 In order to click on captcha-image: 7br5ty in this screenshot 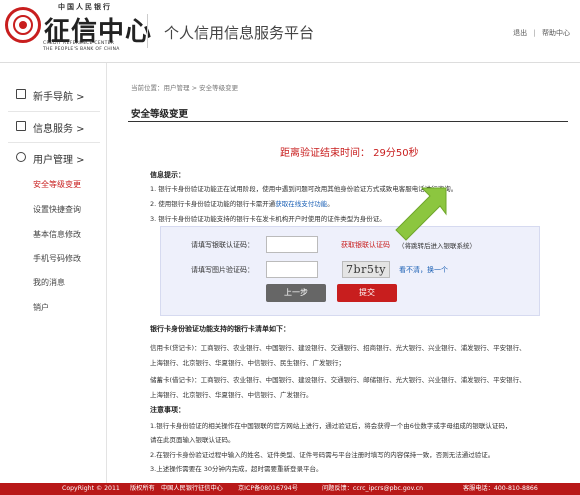, I will do `click(366, 269)`.